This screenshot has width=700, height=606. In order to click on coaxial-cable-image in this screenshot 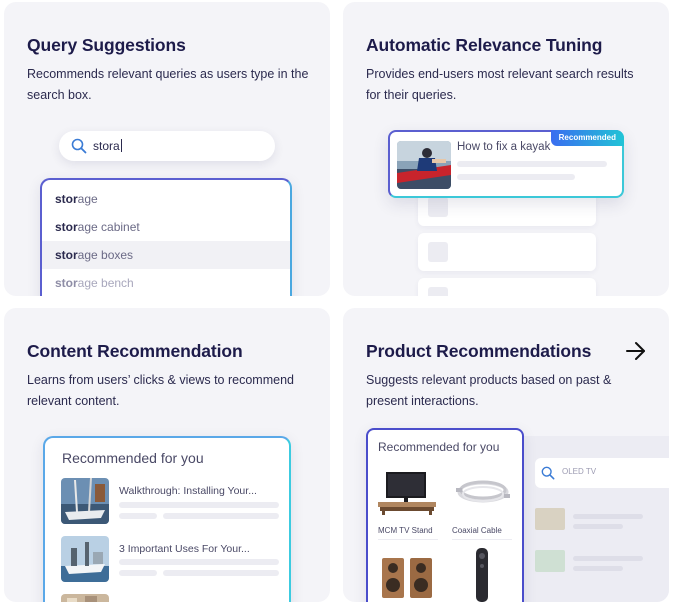, I will do `click(483, 492)`.